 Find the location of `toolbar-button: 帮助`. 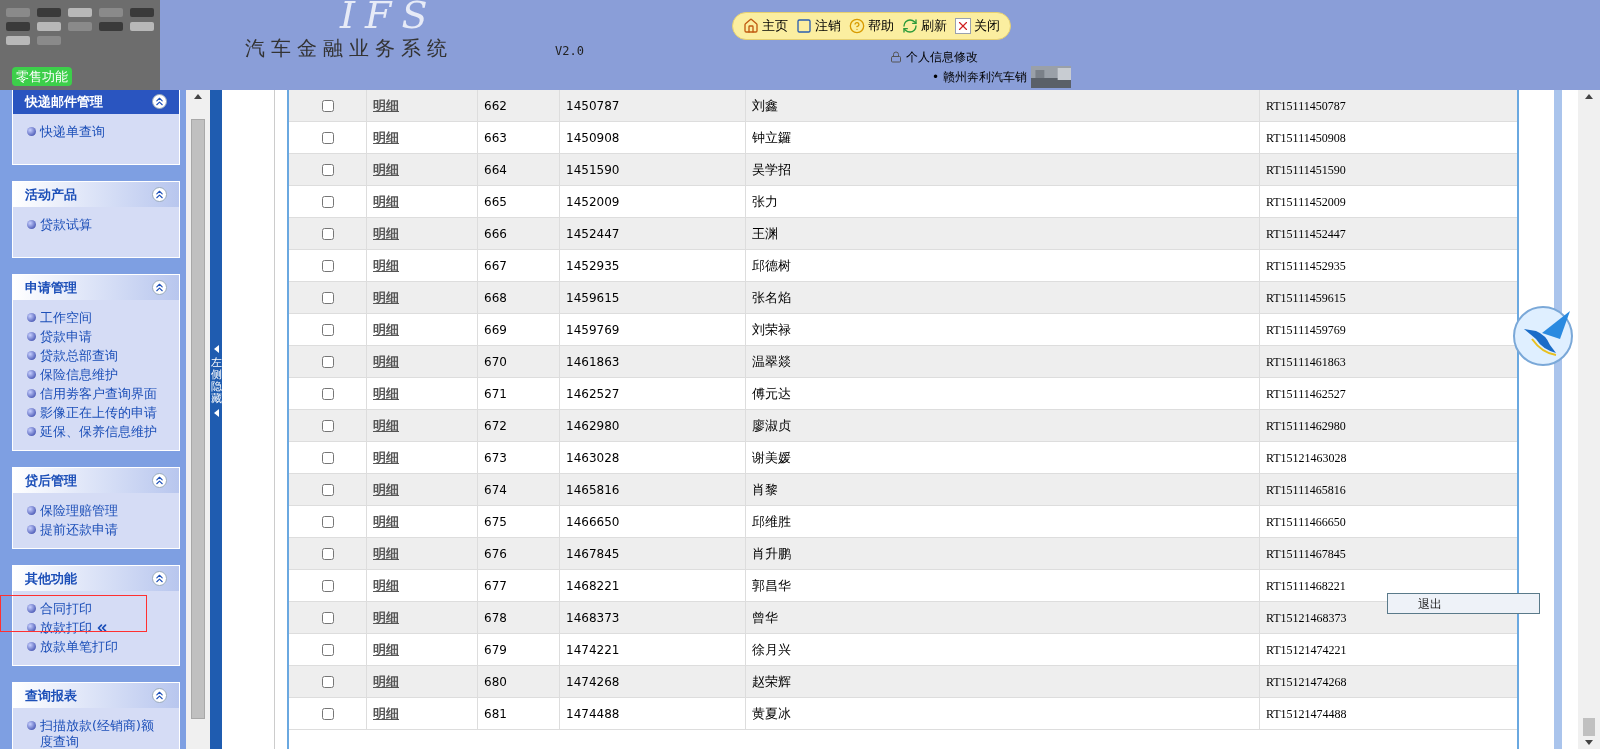

toolbar-button: 帮助 is located at coordinates (871, 26).